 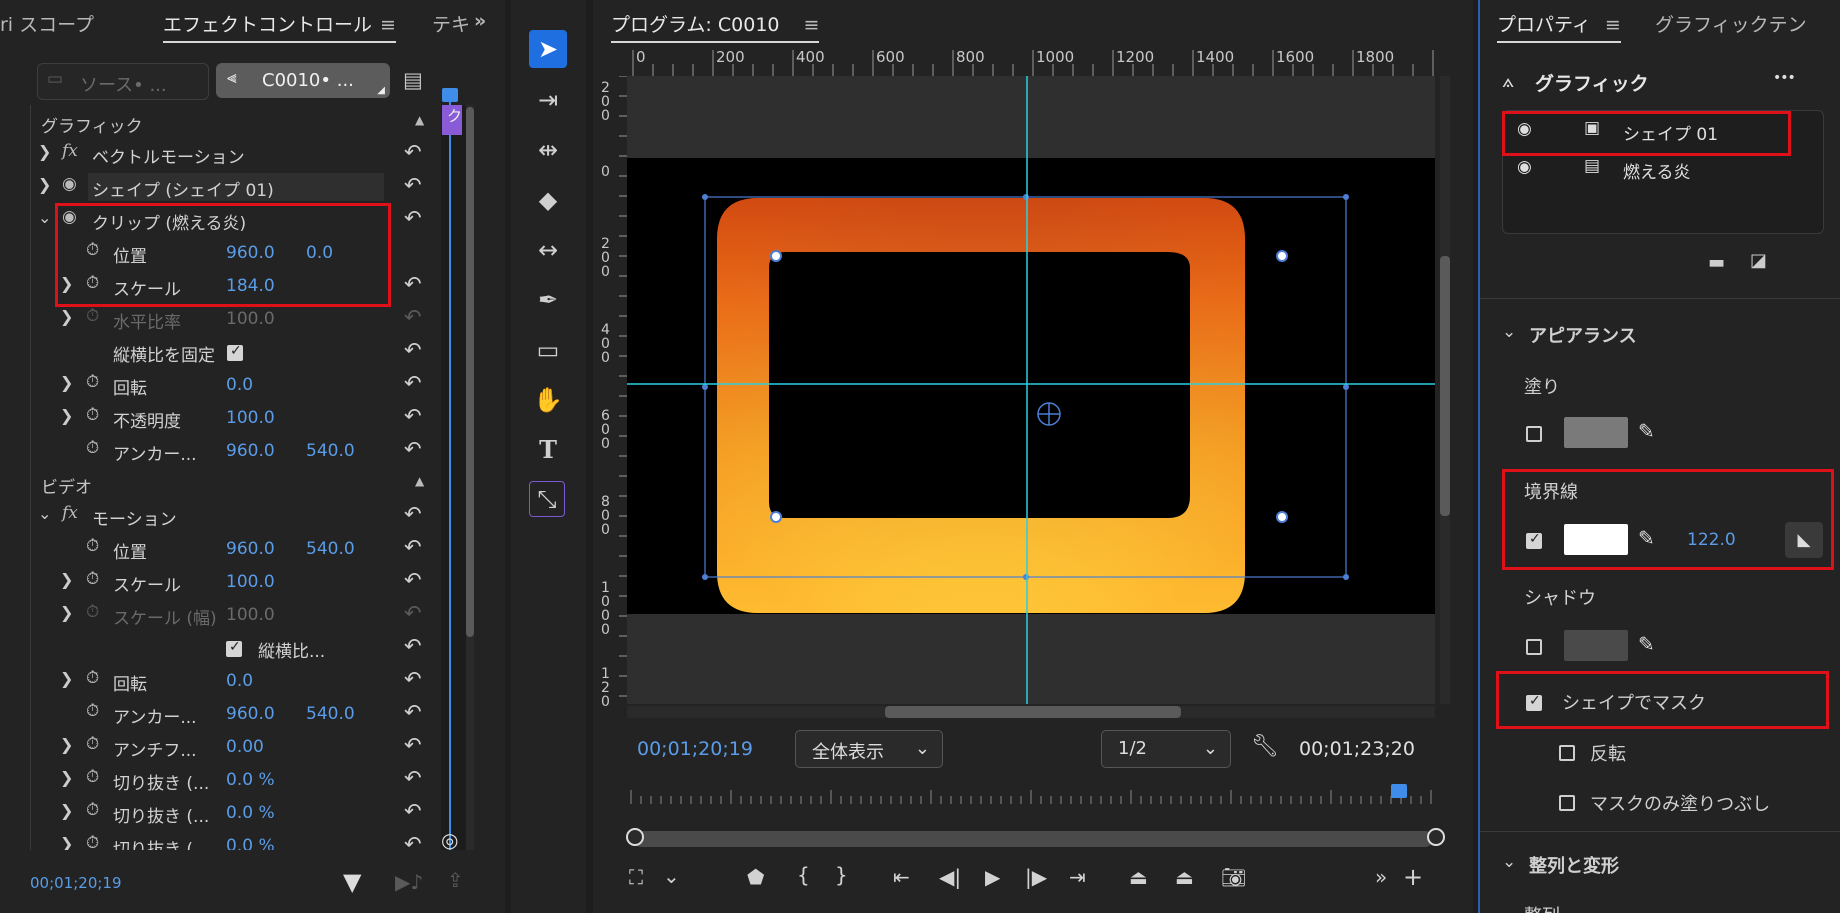 I want to click on step-back-icon: ◀|, so click(x=950, y=877).